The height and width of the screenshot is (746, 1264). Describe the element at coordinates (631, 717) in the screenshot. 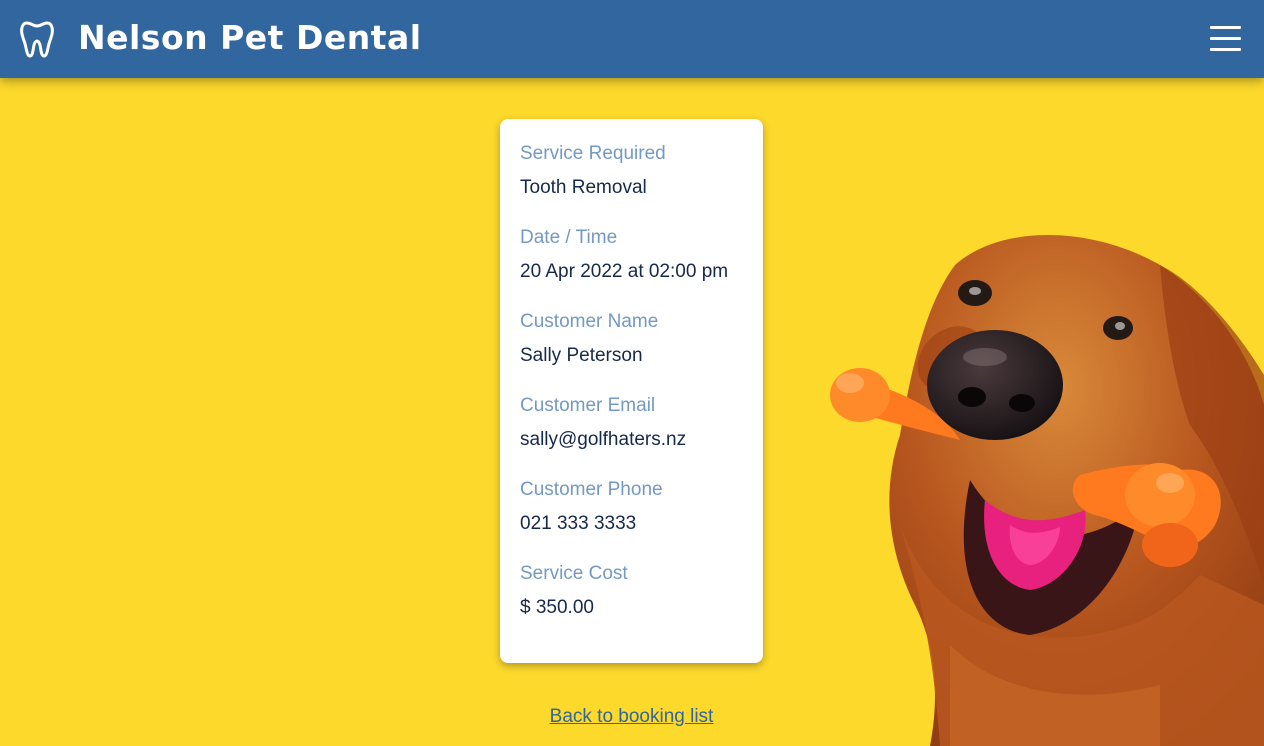

I see `back-to-booking-list-link: Back to booking list` at that location.